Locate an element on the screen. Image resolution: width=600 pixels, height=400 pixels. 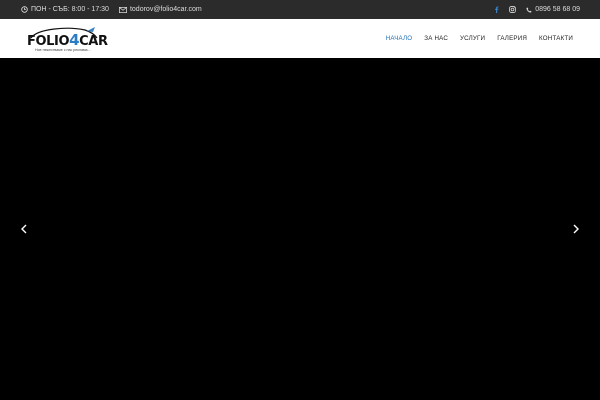
email-link: todorov@folio4car.com is located at coordinates (160, 9).